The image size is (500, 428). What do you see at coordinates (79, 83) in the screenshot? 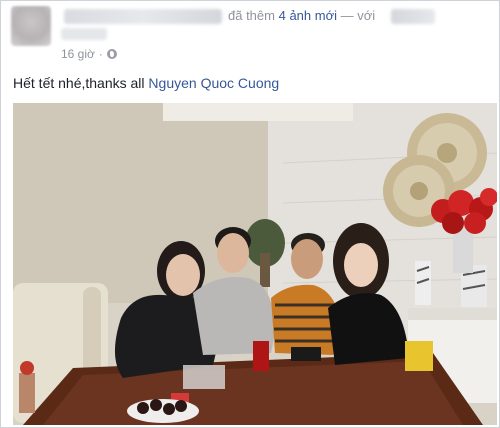
I see `message-text: Hết tết nhé,thanks all` at bounding box center [79, 83].